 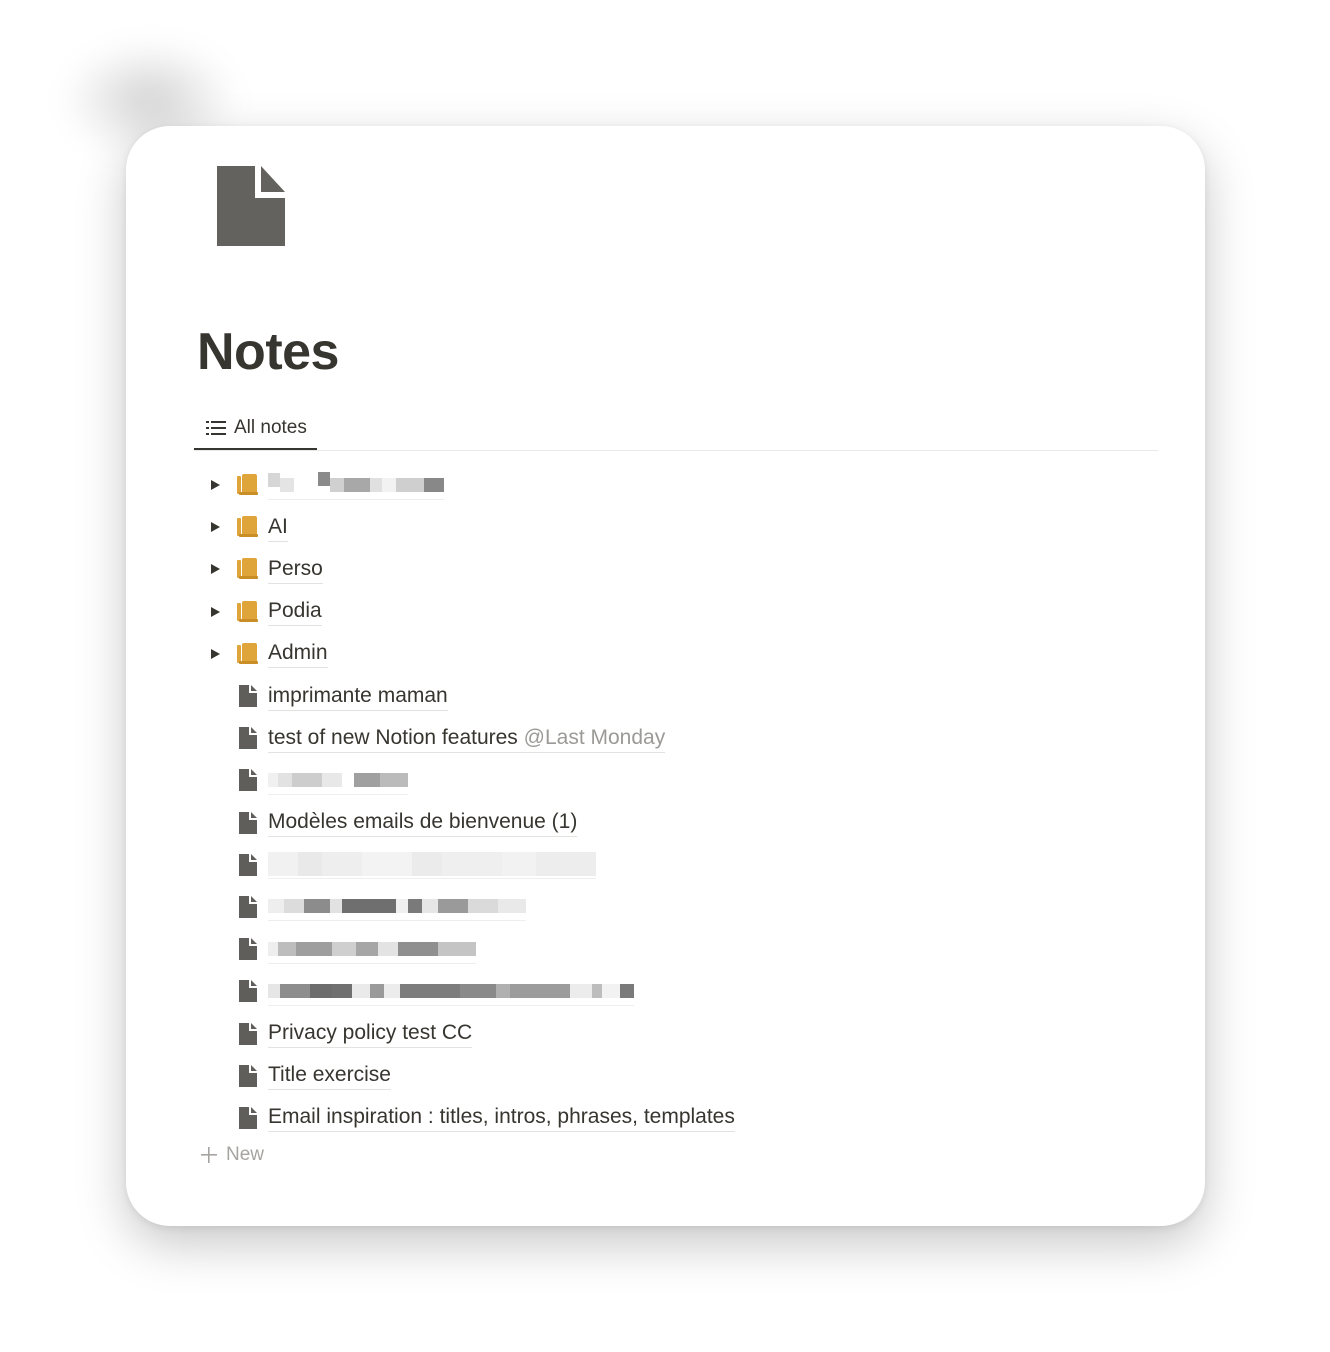 I want to click on list-item-folder, so click(x=652, y=485).